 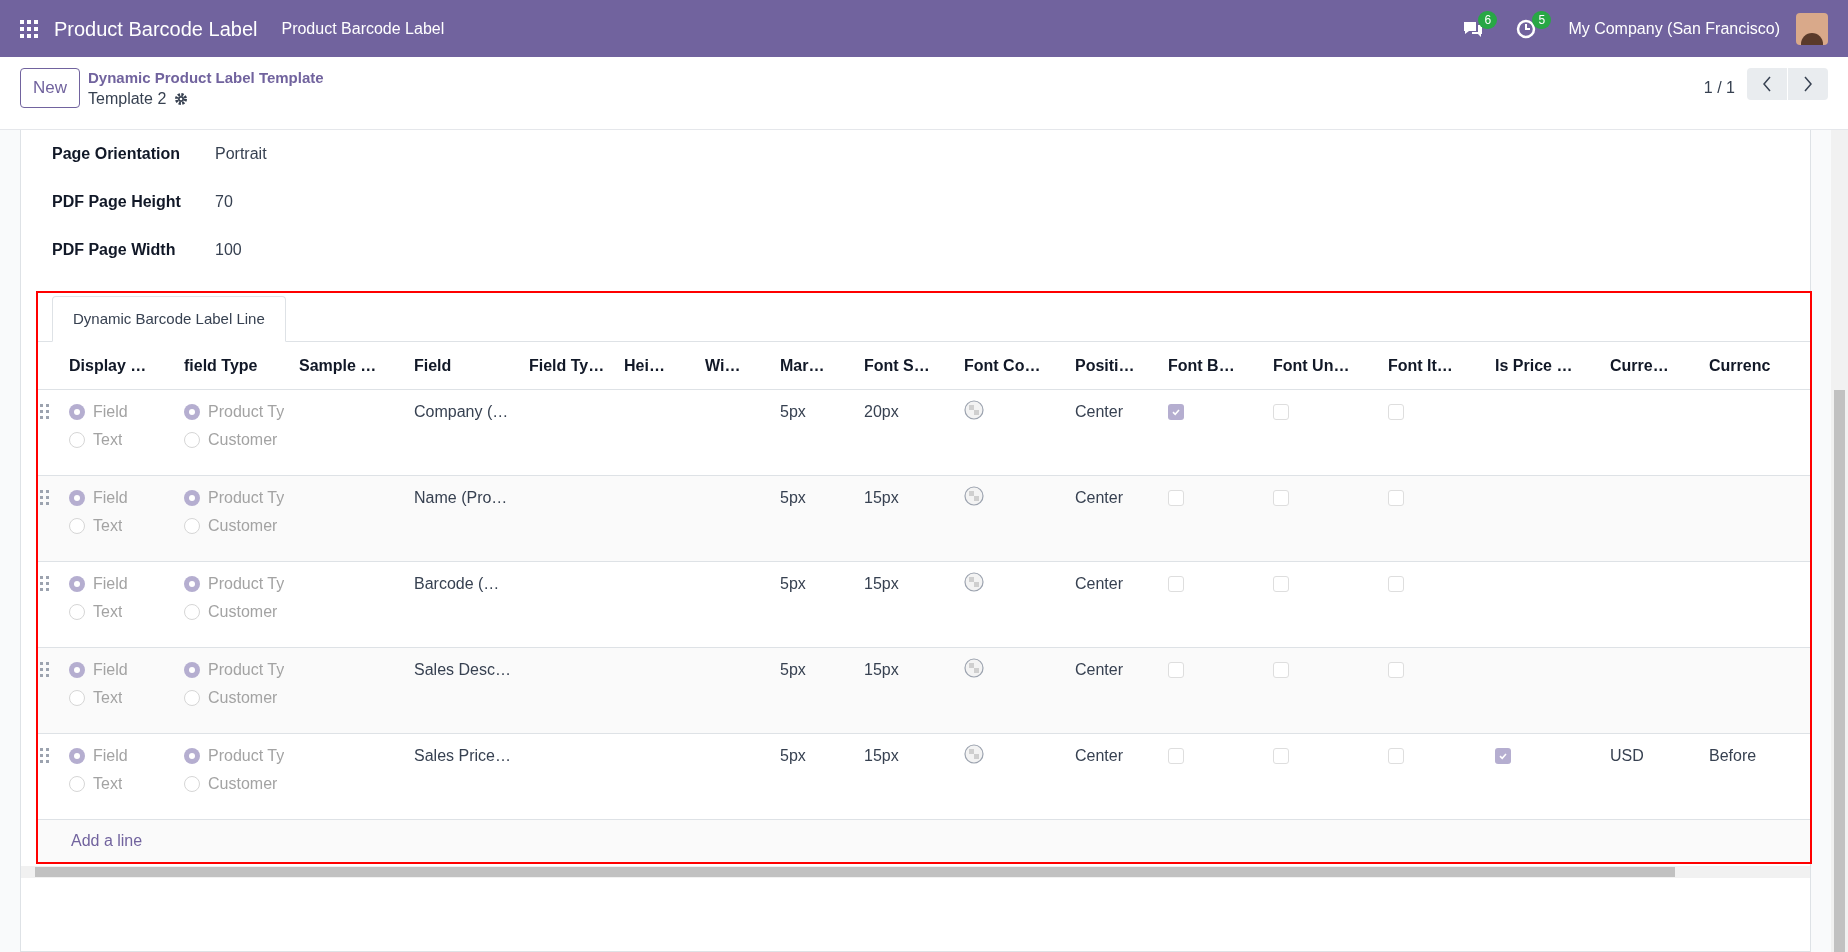 What do you see at coordinates (471, 365) in the screenshot?
I see `column-header: Field` at bounding box center [471, 365].